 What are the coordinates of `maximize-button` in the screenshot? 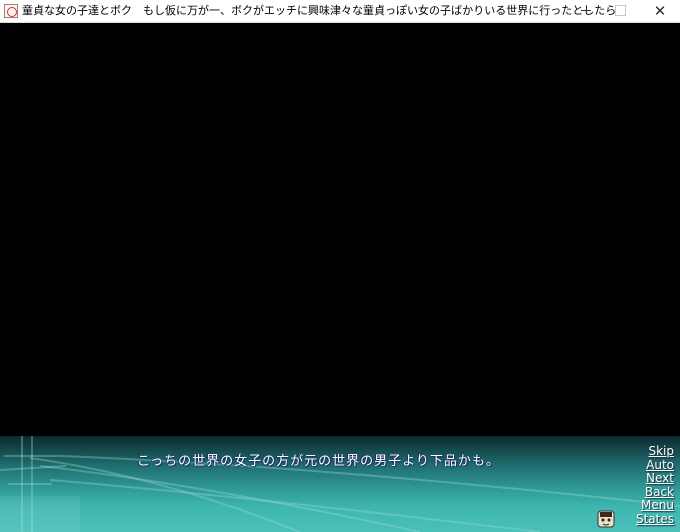 It's located at (620, 11).